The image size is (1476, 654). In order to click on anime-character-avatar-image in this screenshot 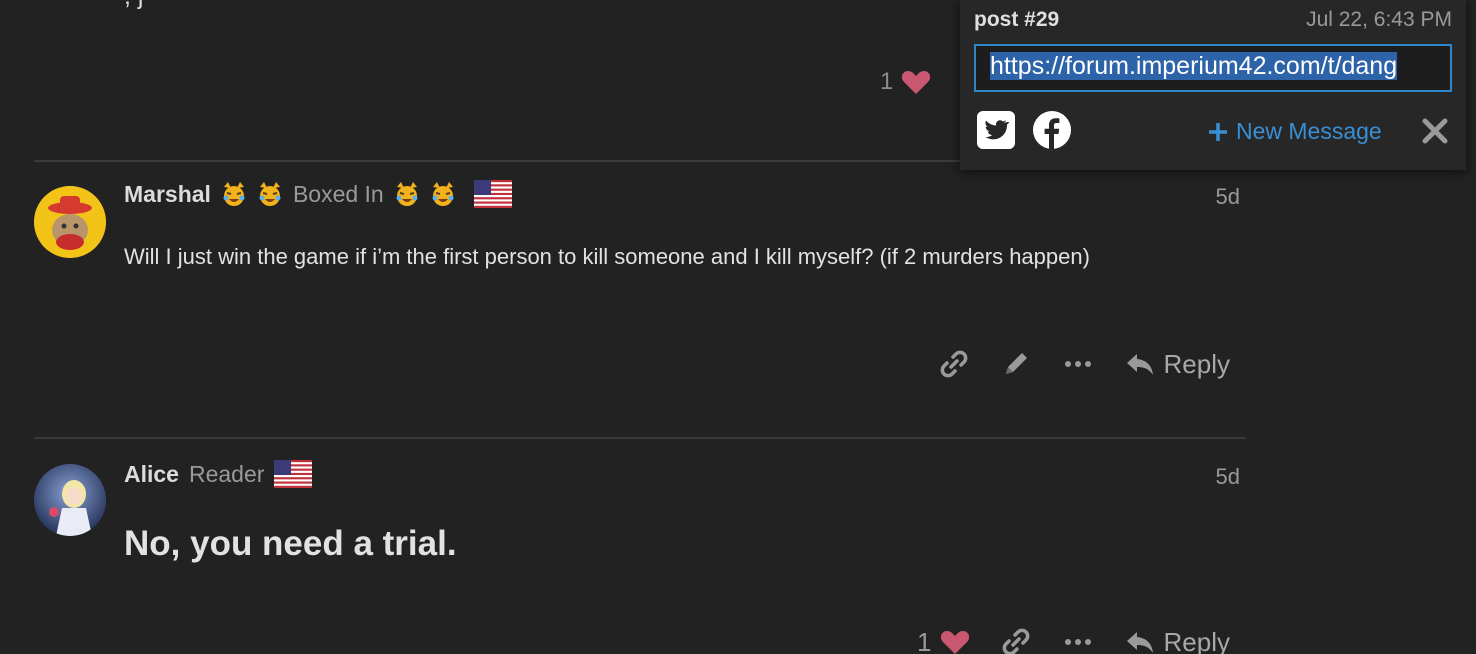, I will do `click(70, 500)`.